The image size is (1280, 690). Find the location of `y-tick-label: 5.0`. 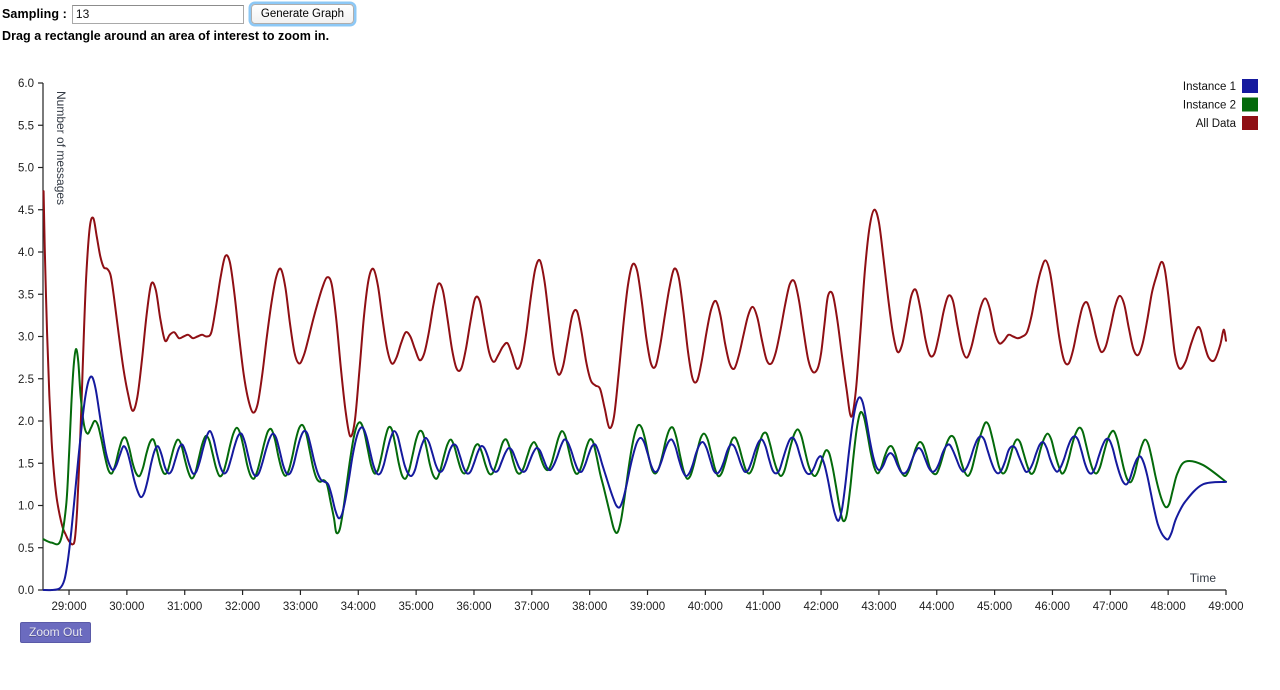

y-tick-label: 5.0 is located at coordinates (26, 169).